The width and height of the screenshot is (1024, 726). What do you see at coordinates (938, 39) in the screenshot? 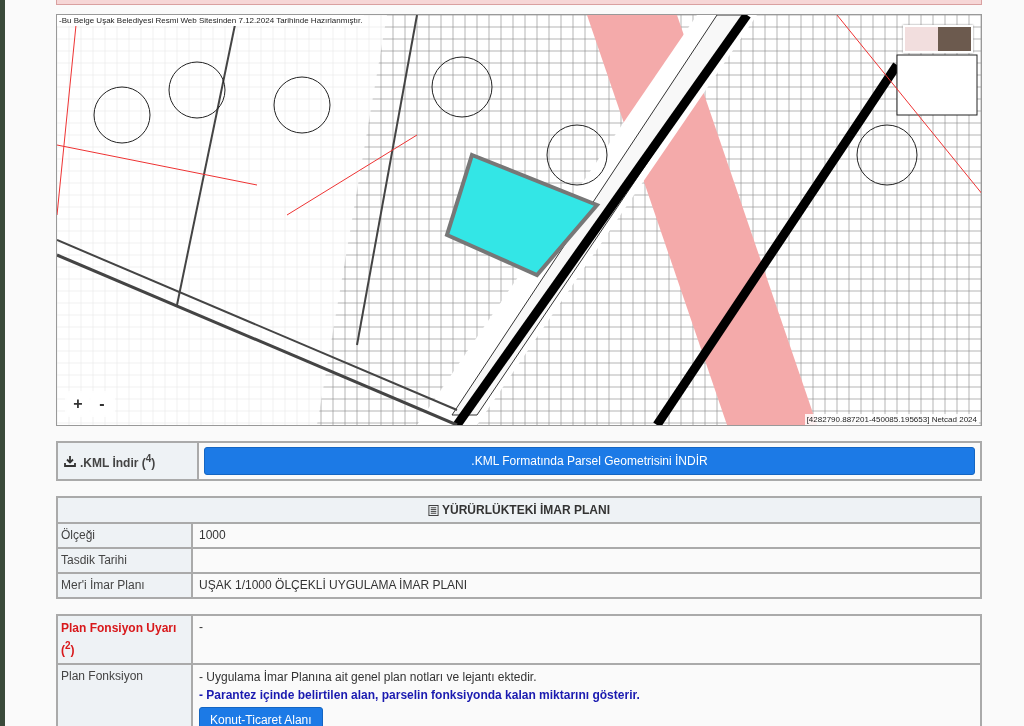
I see `layer-switcher-thumbnail` at bounding box center [938, 39].